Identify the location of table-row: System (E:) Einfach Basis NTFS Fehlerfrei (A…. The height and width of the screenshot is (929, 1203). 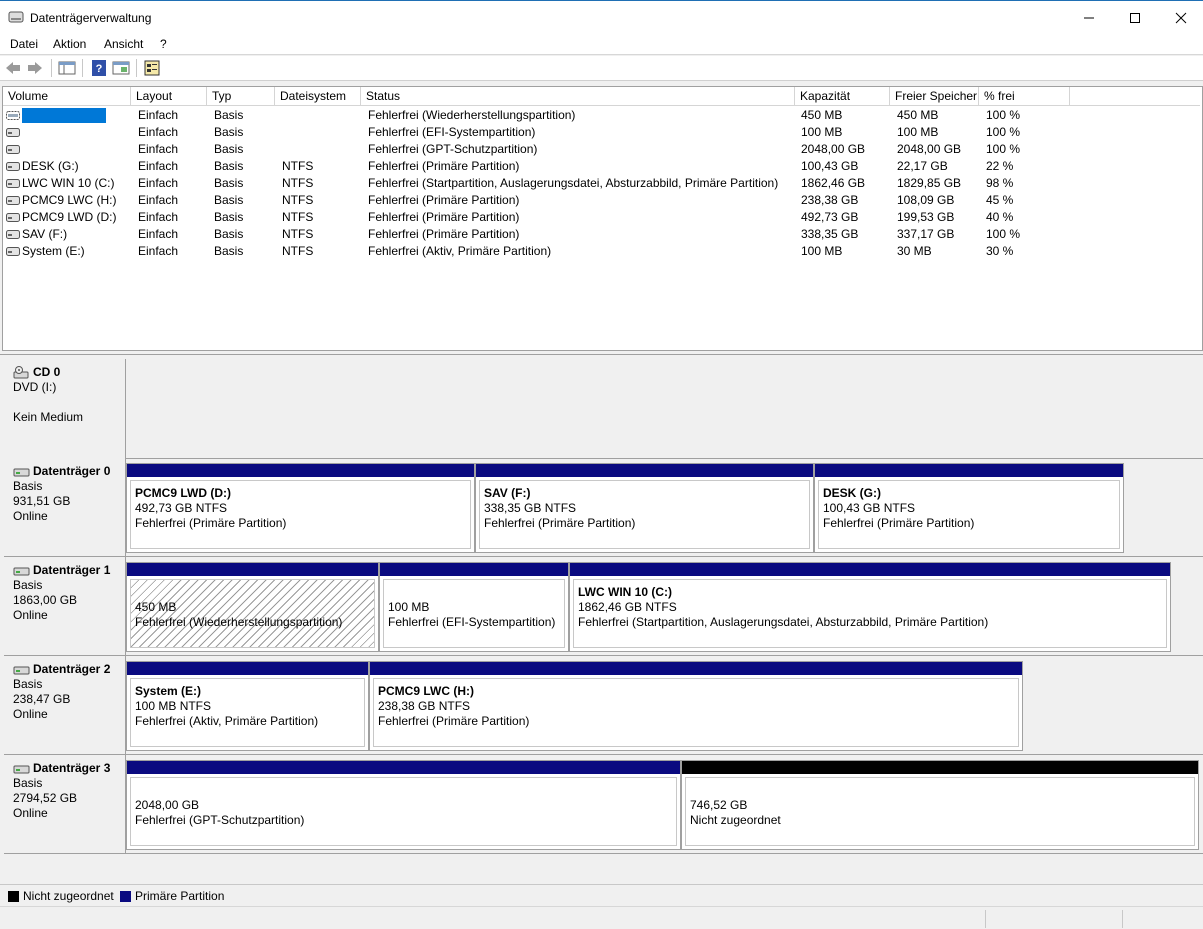
(601, 251).